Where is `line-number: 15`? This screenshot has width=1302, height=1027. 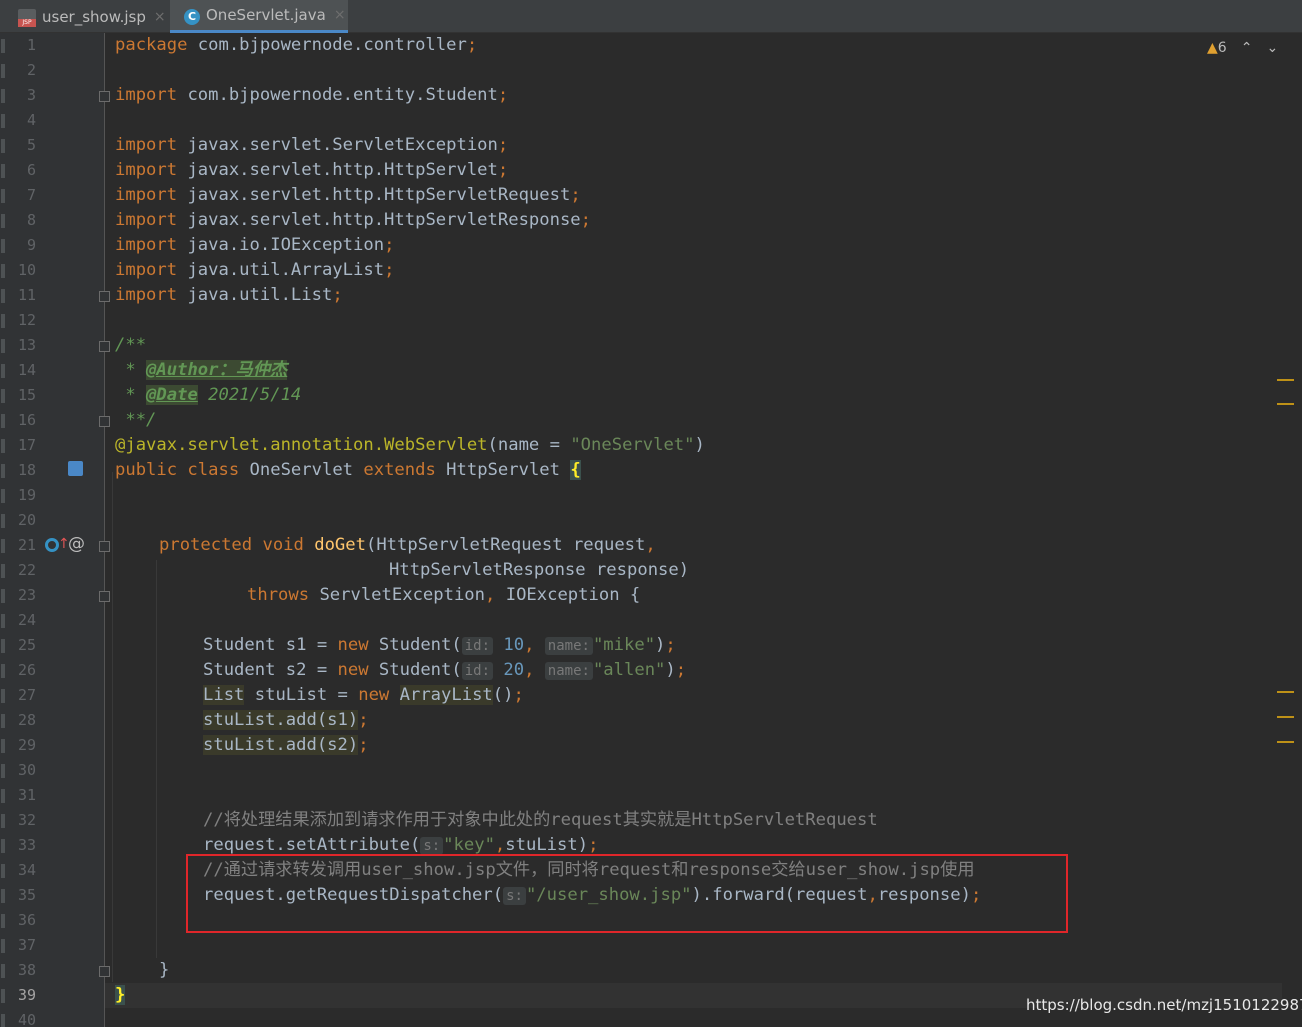 line-number: 15 is located at coordinates (22, 395).